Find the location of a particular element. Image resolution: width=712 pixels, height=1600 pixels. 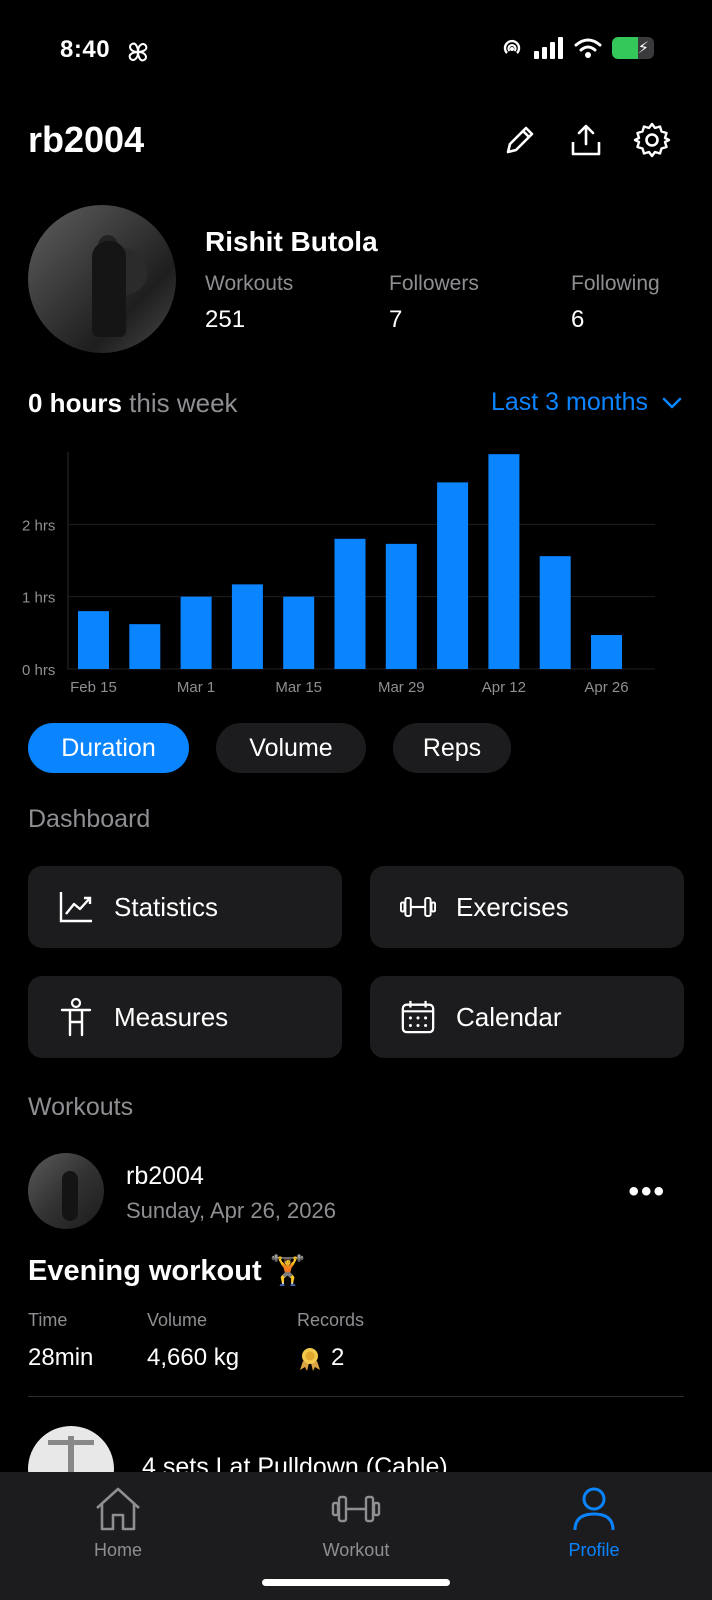

weekly-suffix: this week is located at coordinates (183, 403).